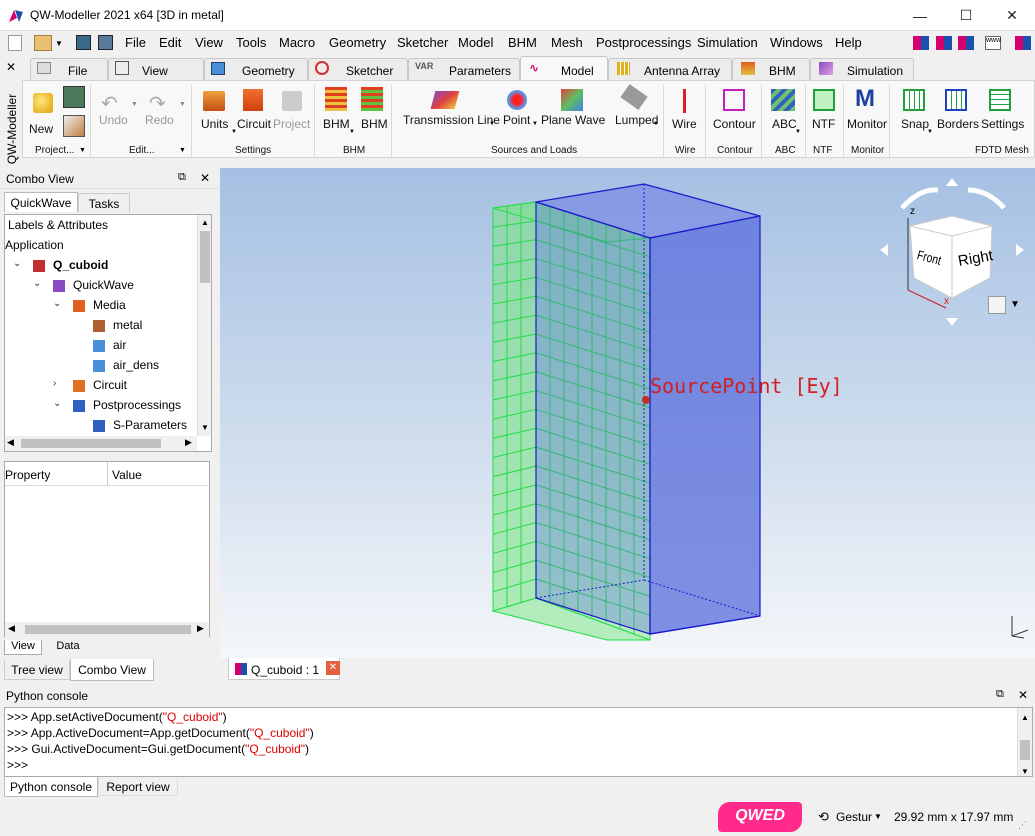 Image resolution: width=1035 pixels, height=836 pixels. What do you see at coordinates (41, 202) in the screenshot?
I see `tab-quickwave: QuickWave` at bounding box center [41, 202].